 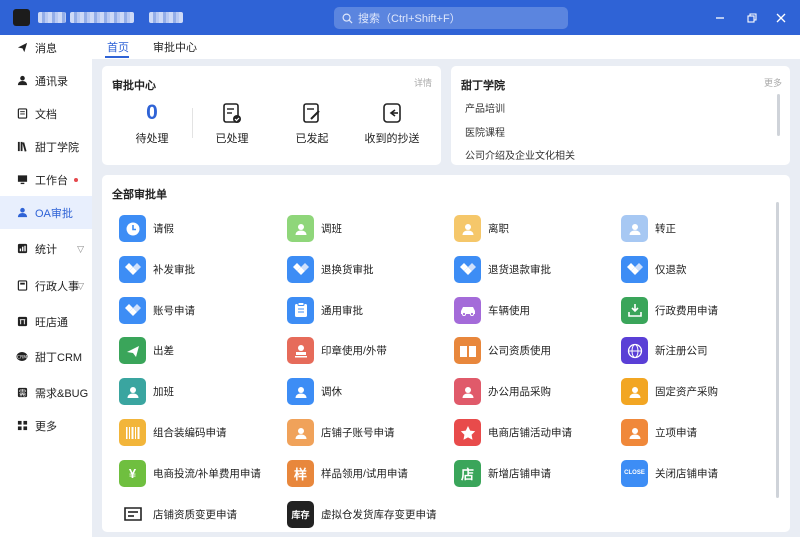 What do you see at coordinates (152, 112) in the screenshot?
I see `pending-count: 0` at bounding box center [152, 112].